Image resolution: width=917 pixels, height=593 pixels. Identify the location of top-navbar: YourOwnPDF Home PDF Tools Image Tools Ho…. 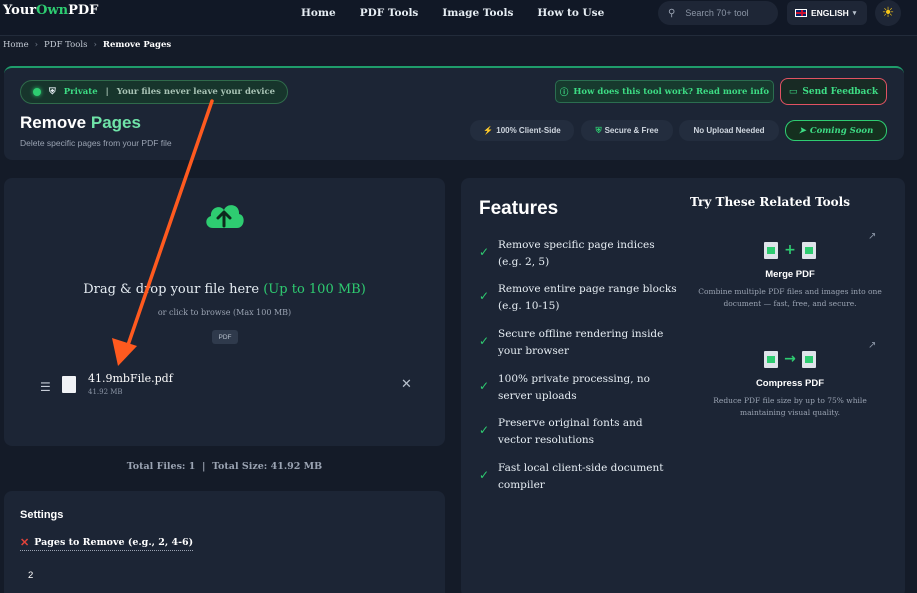
(458, 18).